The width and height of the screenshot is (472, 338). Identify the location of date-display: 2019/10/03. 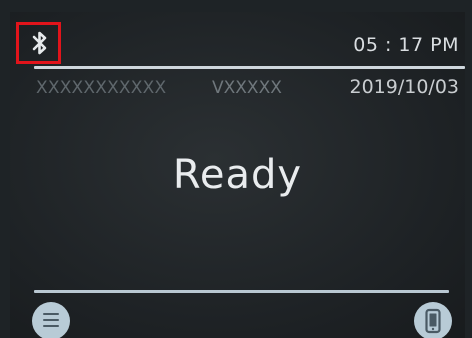
(404, 87).